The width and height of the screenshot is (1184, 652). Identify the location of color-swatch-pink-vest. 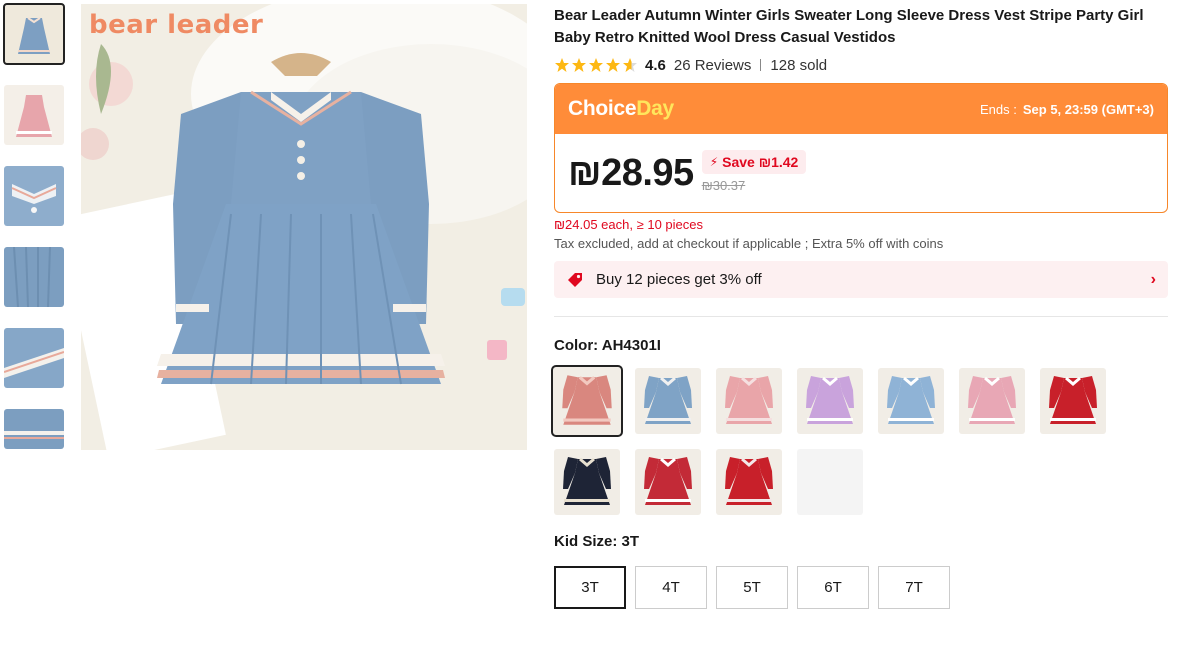
(749, 401).